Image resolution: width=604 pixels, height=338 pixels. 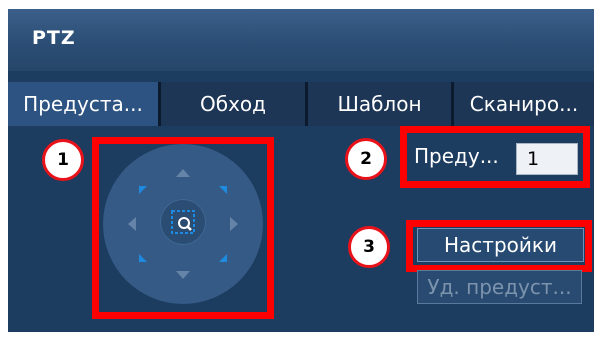 What do you see at coordinates (233, 104) in the screenshot?
I see `tab-tour: Обход` at bounding box center [233, 104].